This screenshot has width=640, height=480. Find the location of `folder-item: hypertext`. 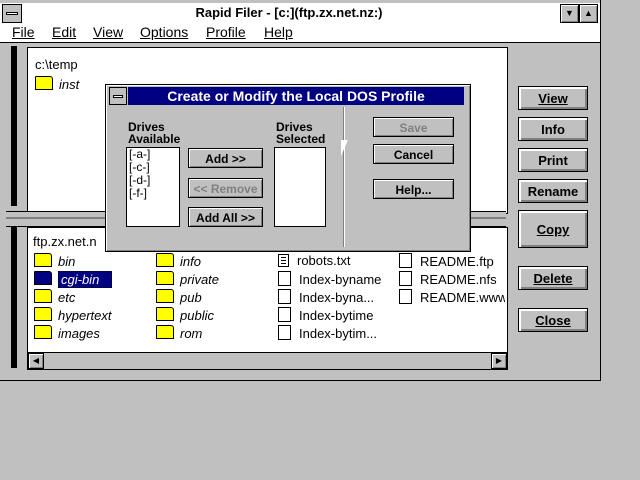

folder-item: hypertext is located at coordinates (72, 315).